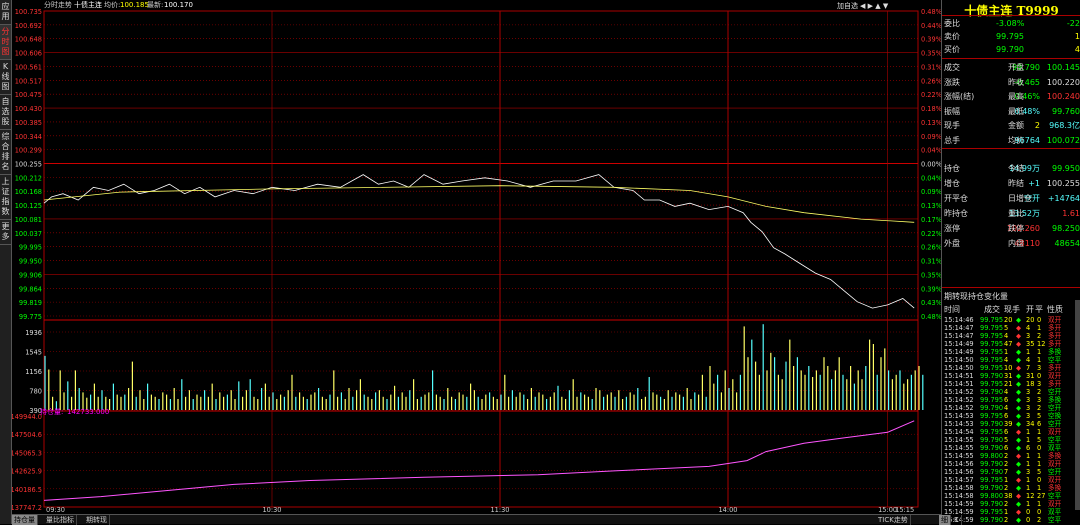  Describe the element at coordinates (1055, 336) in the screenshot. I see `tick-cell: 多开` at that location.